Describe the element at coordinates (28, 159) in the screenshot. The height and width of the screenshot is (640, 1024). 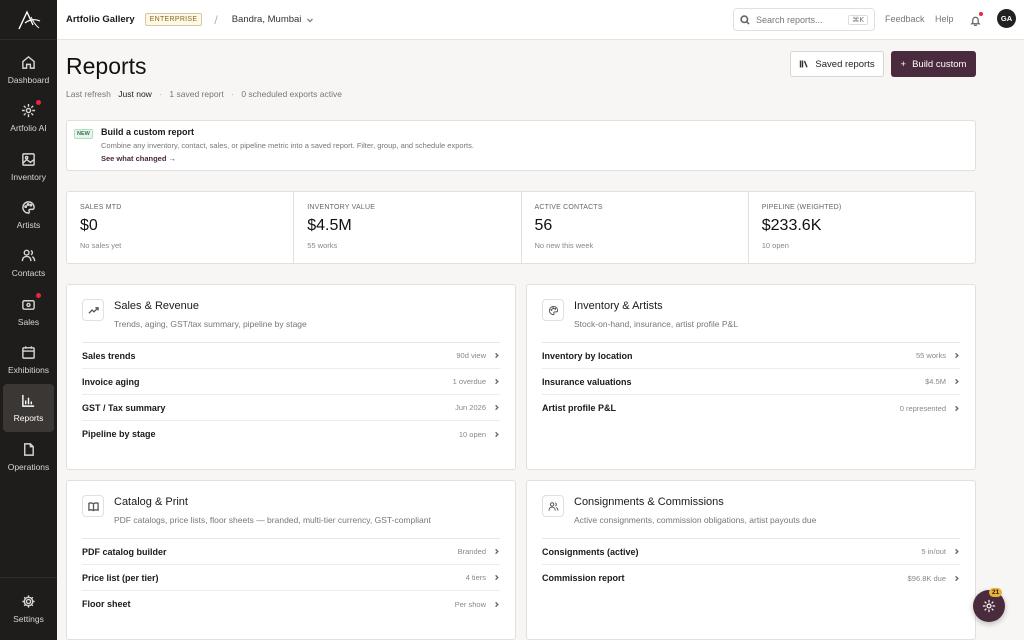
I see `image-icon` at that location.